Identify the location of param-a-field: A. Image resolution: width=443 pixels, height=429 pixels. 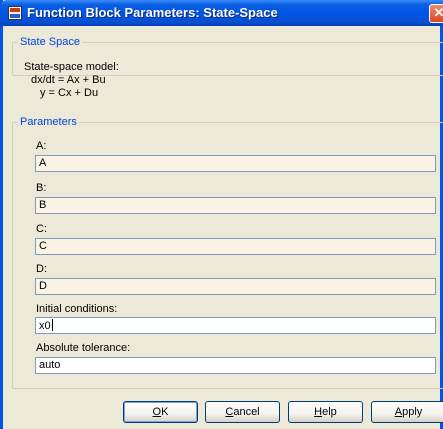
(235, 163).